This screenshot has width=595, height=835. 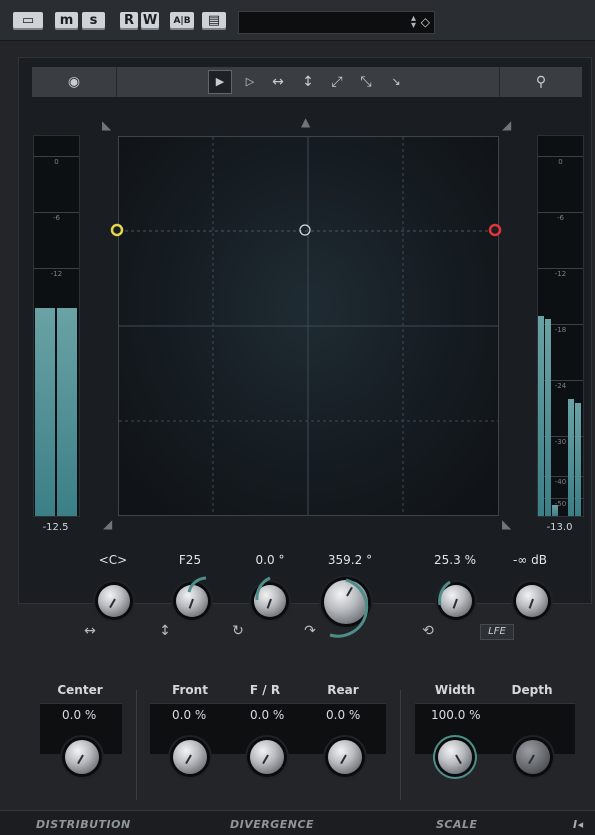 What do you see at coordinates (45, 412) in the screenshot?
I see `meter-bar-left` at bounding box center [45, 412].